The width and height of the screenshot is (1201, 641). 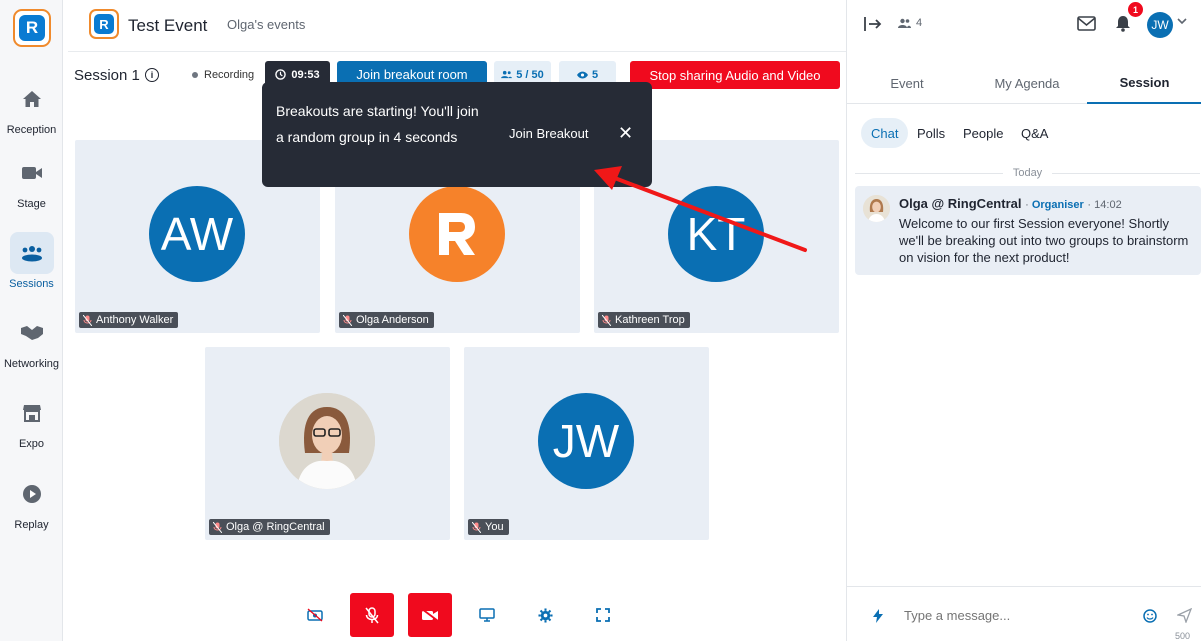 What do you see at coordinates (197, 234) in the screenshot?
I see `participant-avatar: AW` at bounding box center [197, 234].